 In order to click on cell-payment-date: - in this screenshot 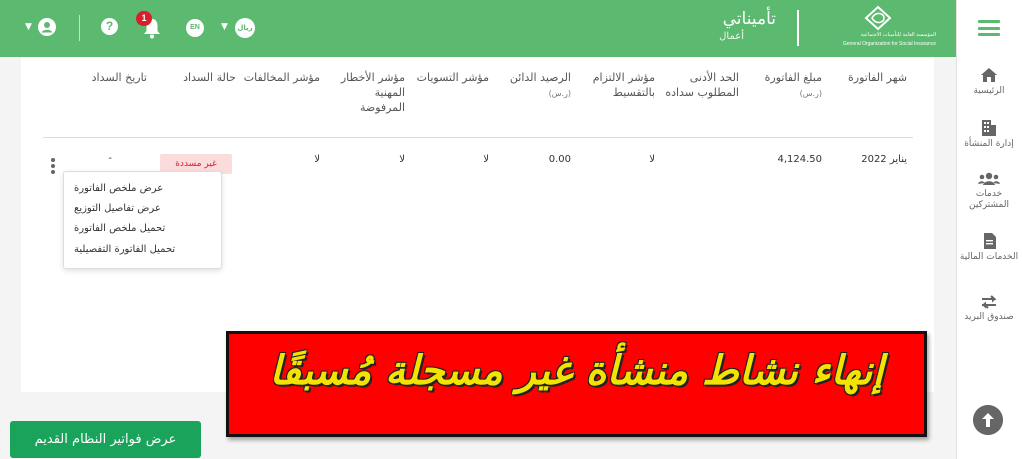, I will do `click(110, 158)`.